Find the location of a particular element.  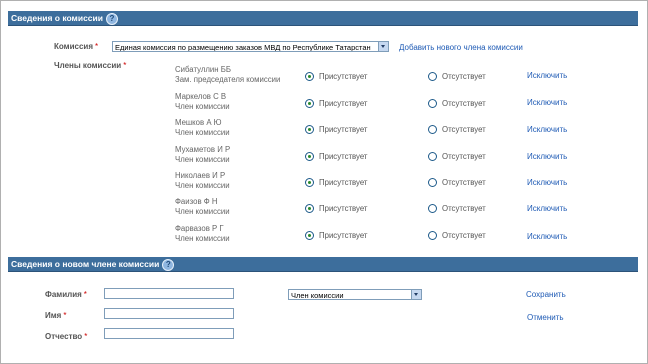

name-label: Имя * is located at coordinates (55, 315).